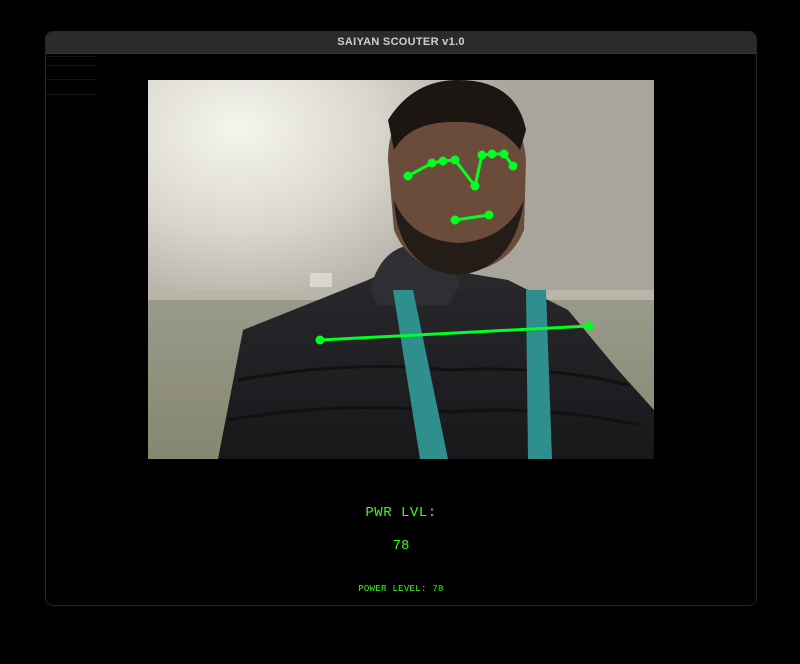 The image size is (800, 664). I want to click on pose-points, so click(454, 247).